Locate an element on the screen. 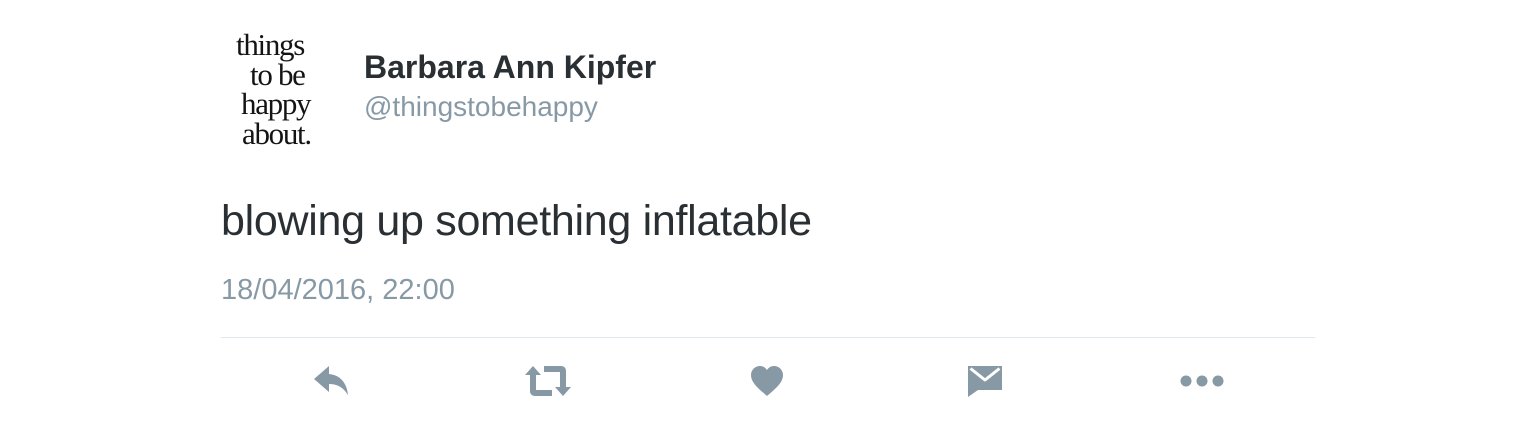 This screenshot has width=1536, height=422. heart-icon is located at coordinates (767, 381).